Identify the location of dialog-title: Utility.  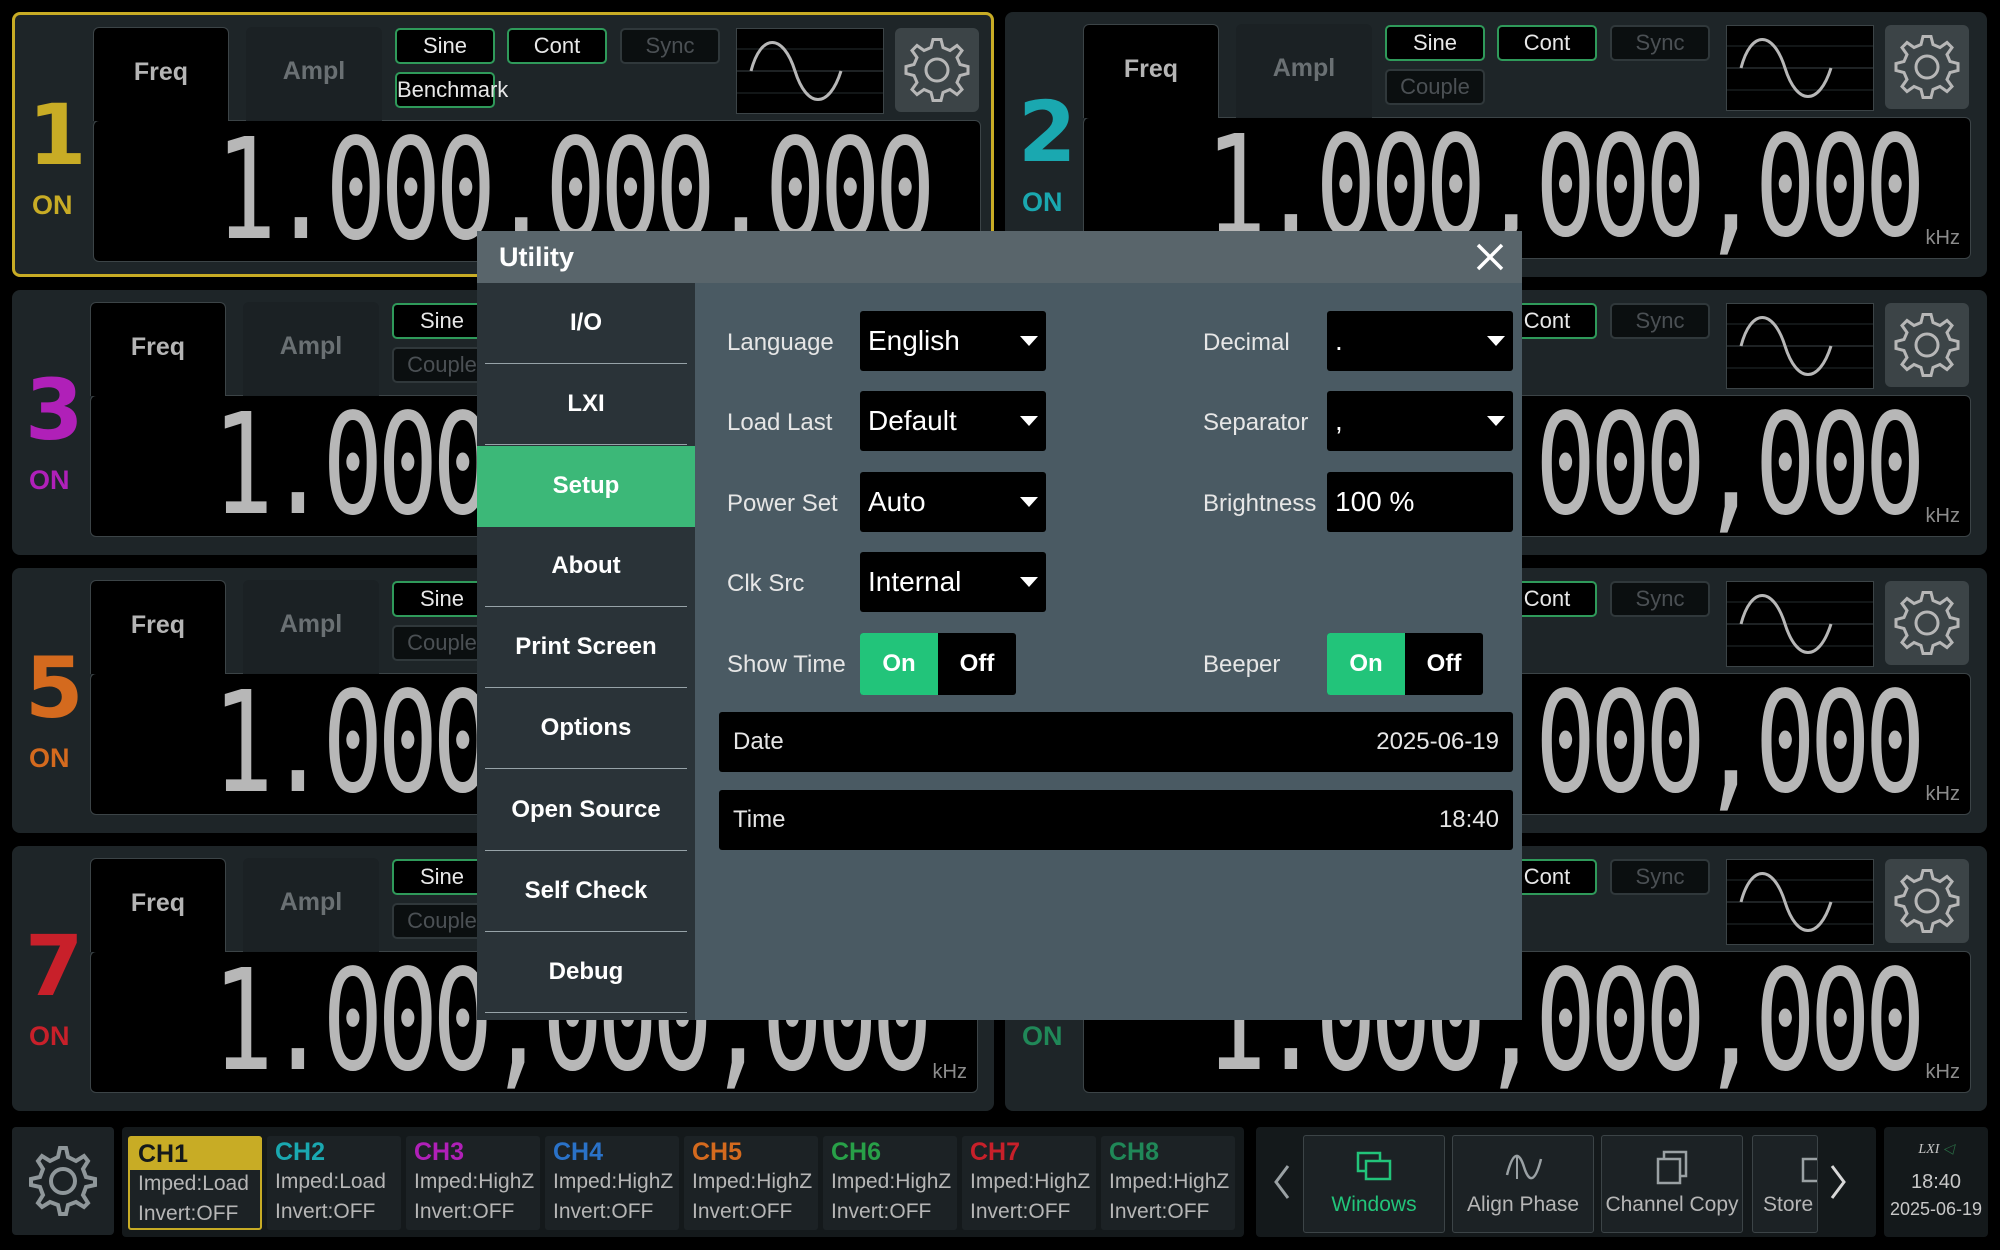
(537, 257).